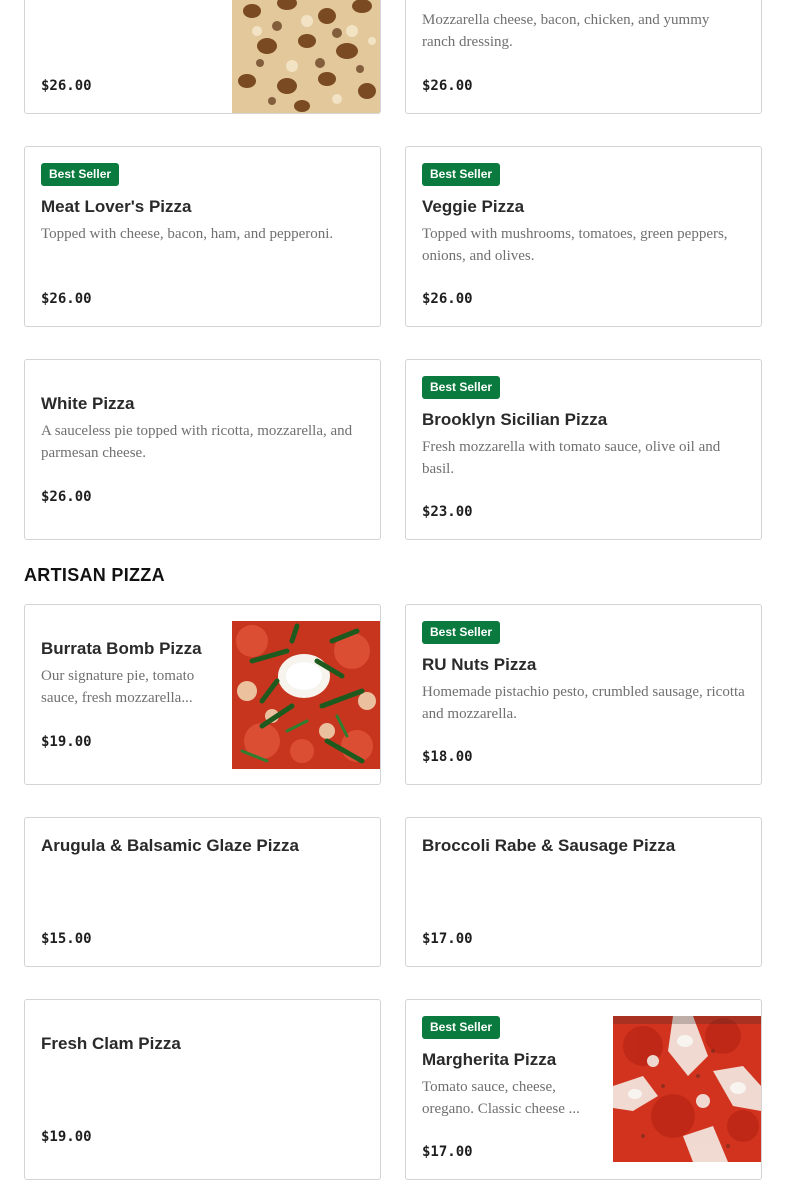 This screenshot has height=1185, width=785. Describe the element at coordinates (447, 512) in the screenshot. I see `item-price: $23.00` at that location.